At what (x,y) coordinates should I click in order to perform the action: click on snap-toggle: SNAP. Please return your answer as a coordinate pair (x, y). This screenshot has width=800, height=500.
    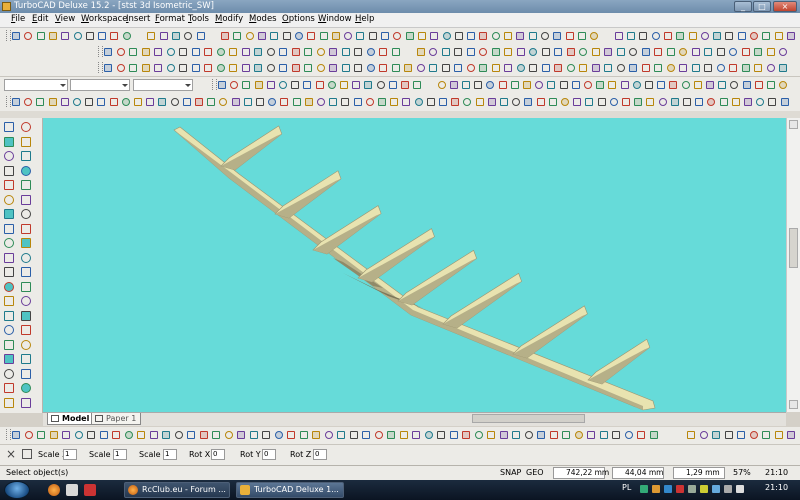
    Looking at the image, I should click on (510, 472).